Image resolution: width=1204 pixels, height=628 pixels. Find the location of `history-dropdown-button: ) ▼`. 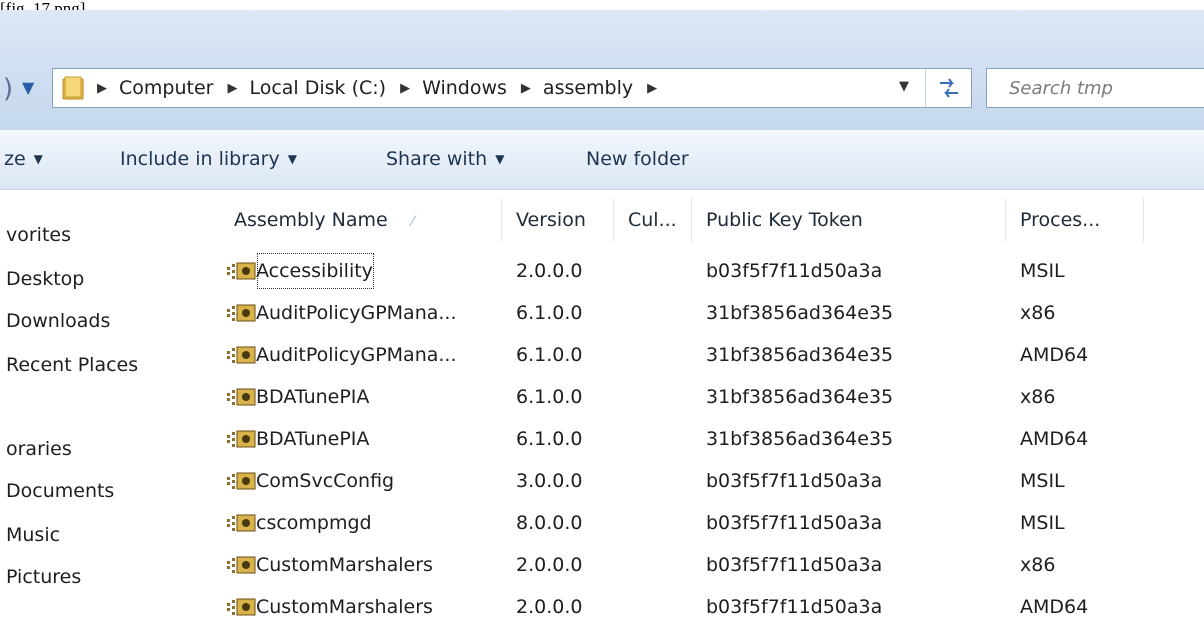

history-dropdown-button: ) ▼ is located at coordinates (23, 90).